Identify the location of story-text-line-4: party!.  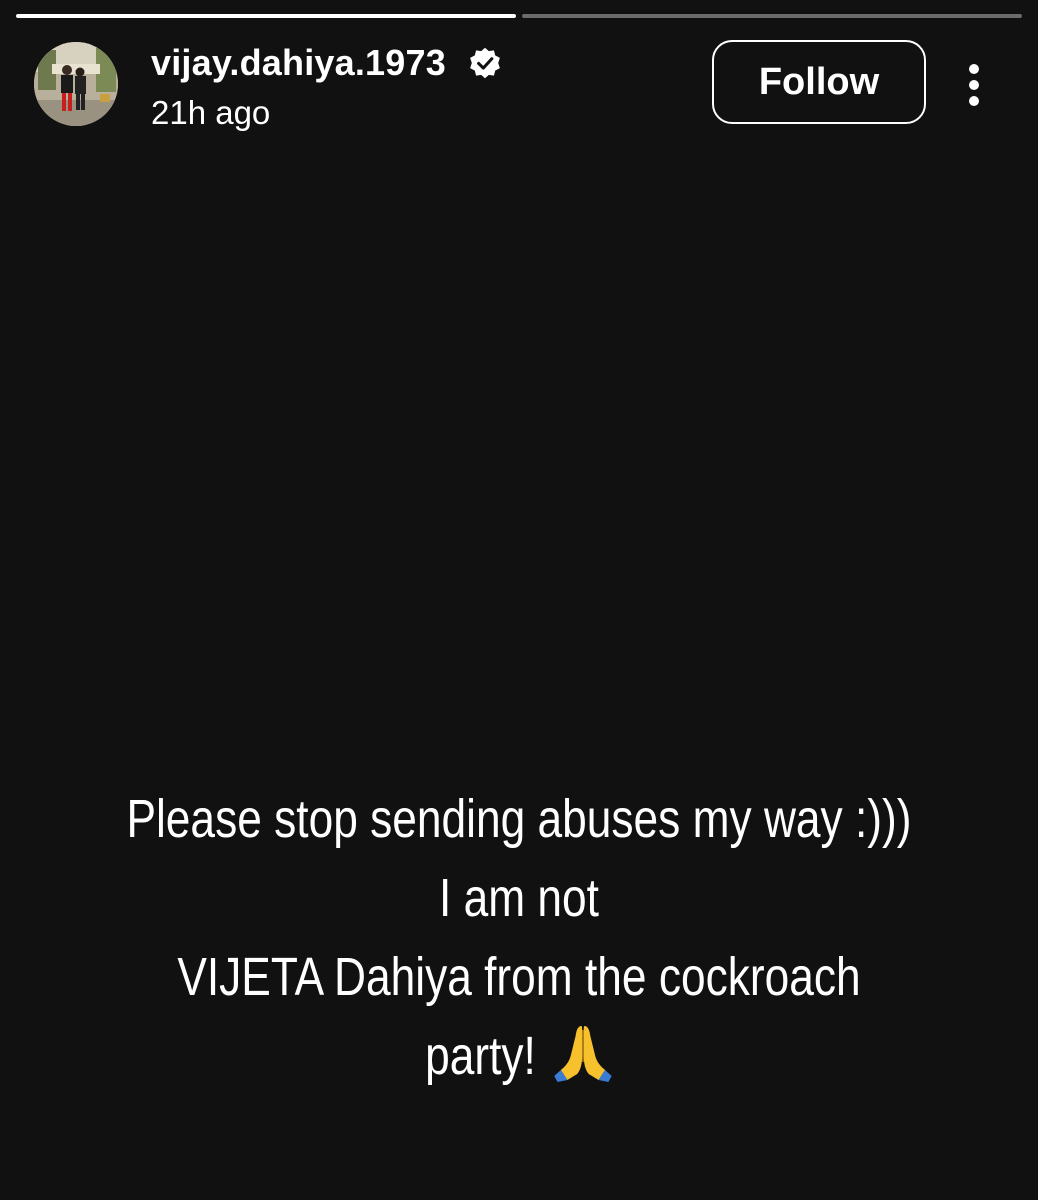
(519, 1056).